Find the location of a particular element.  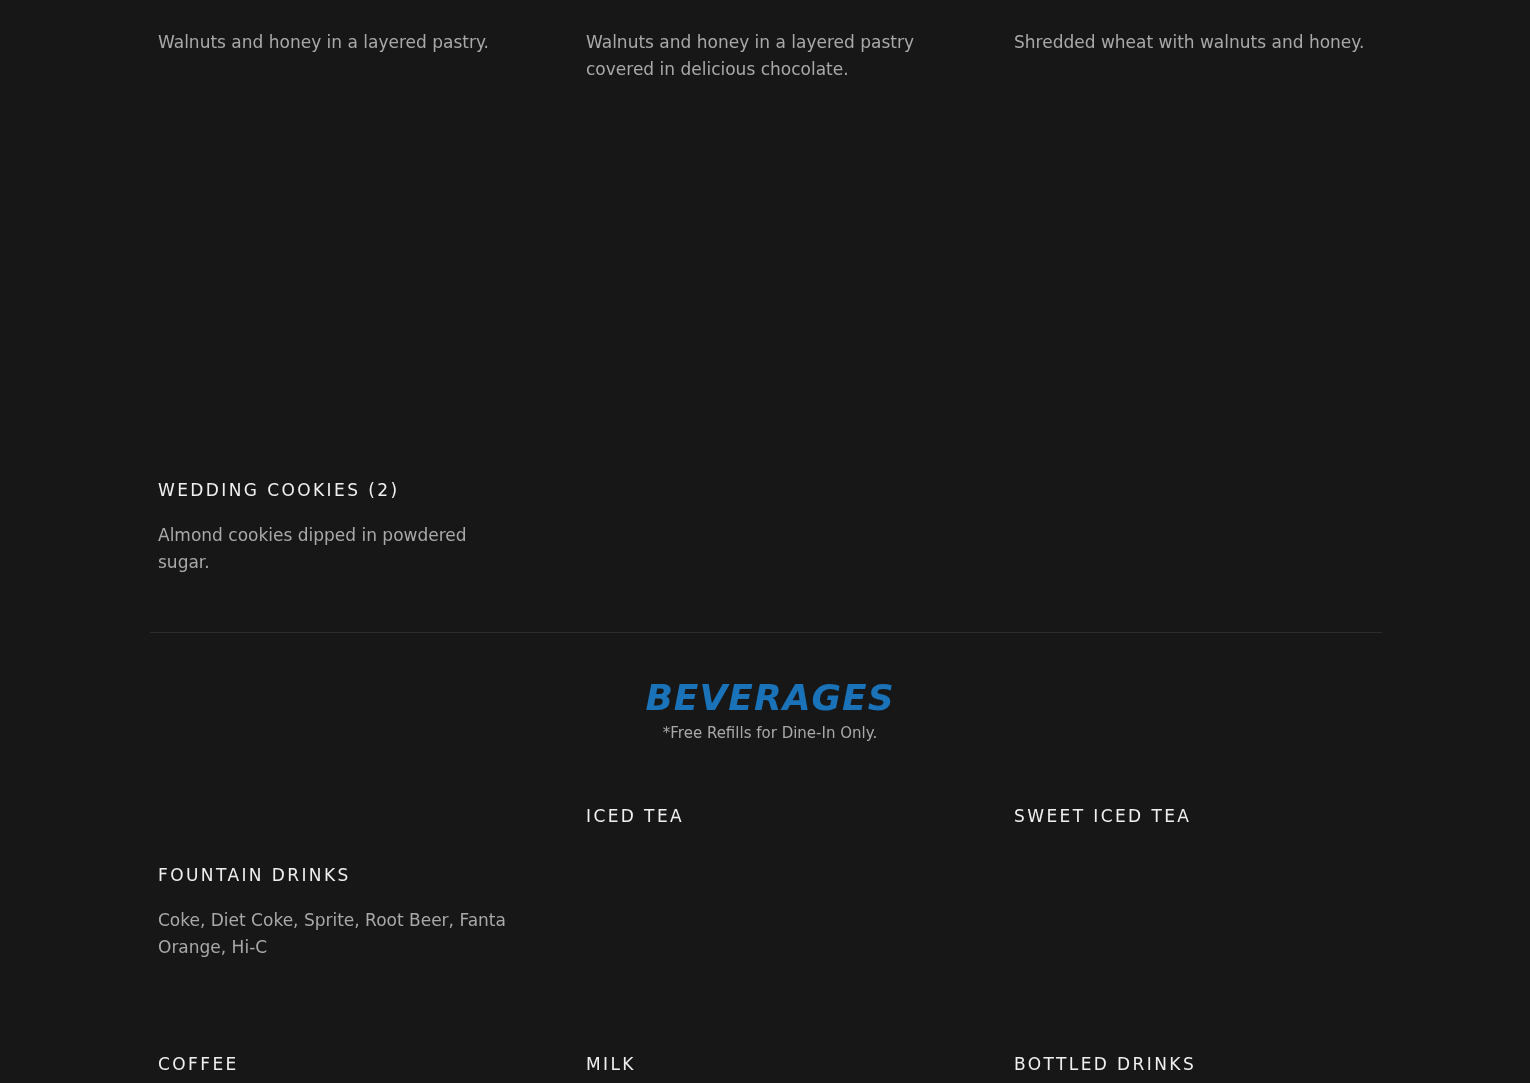

item-description: Almond cookies dipped in powdered sugar. is located at coordinates (313, 549).